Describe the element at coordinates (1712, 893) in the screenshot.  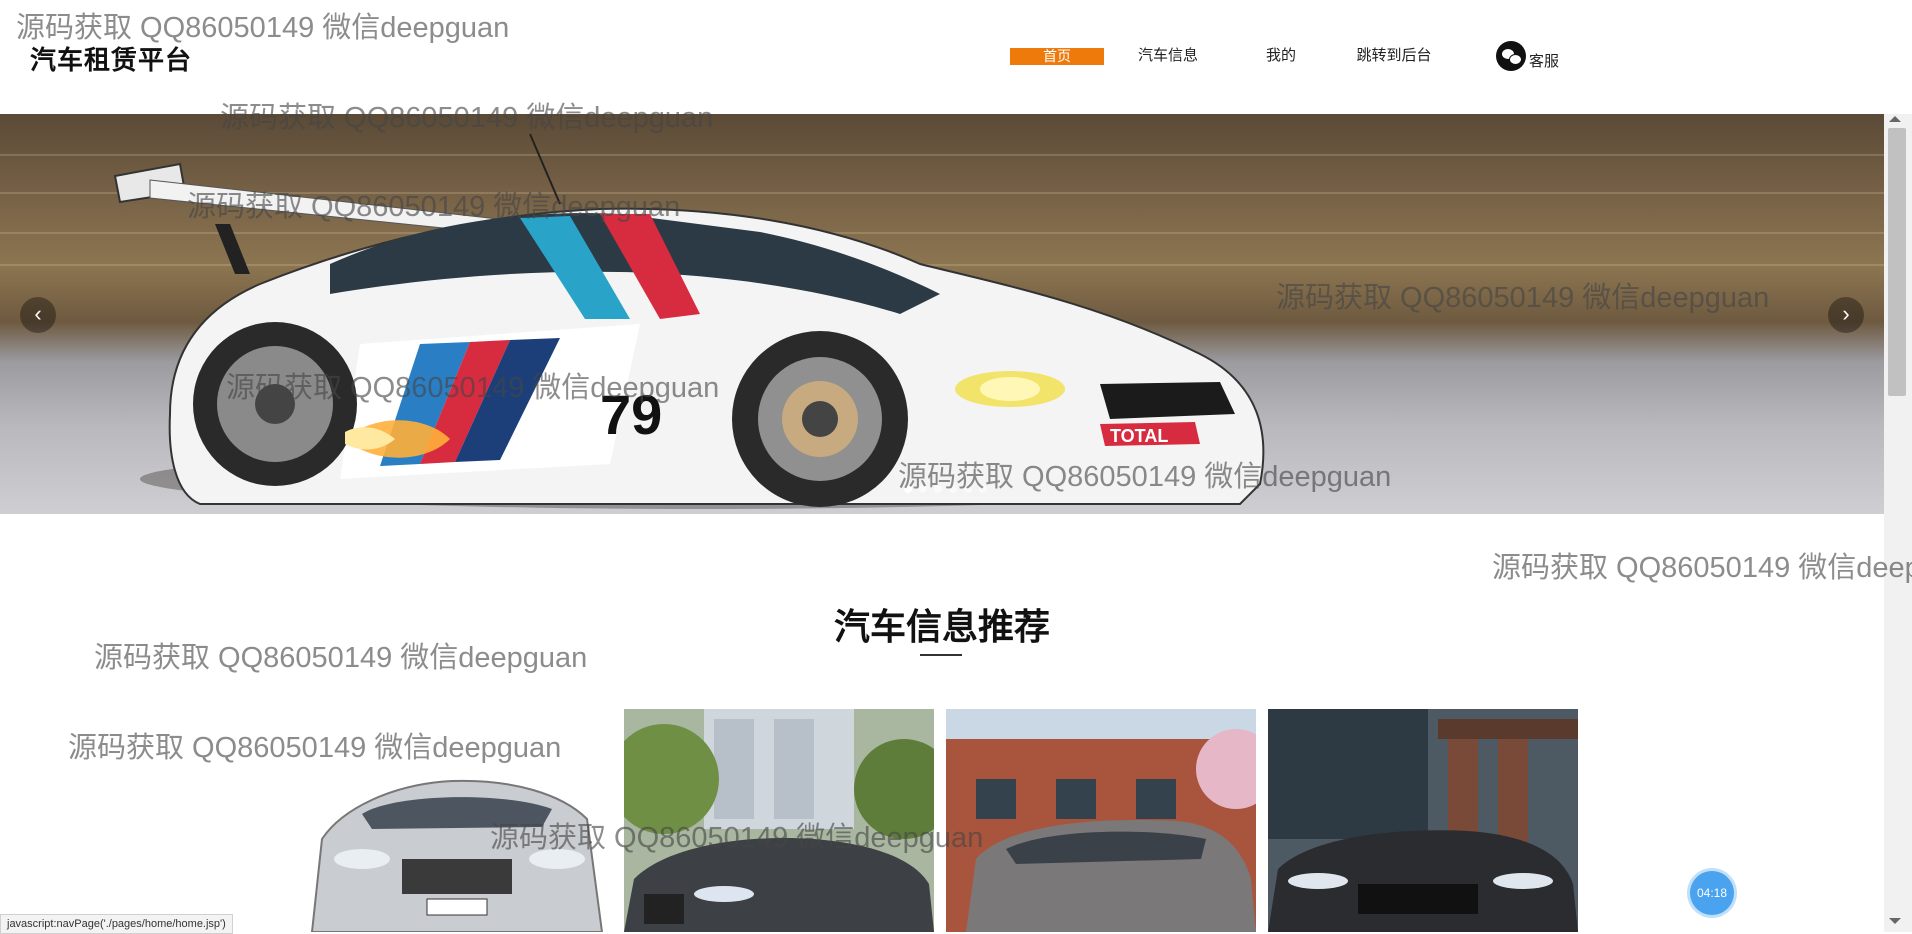
I see `timer-badge: 04:18` at that location.